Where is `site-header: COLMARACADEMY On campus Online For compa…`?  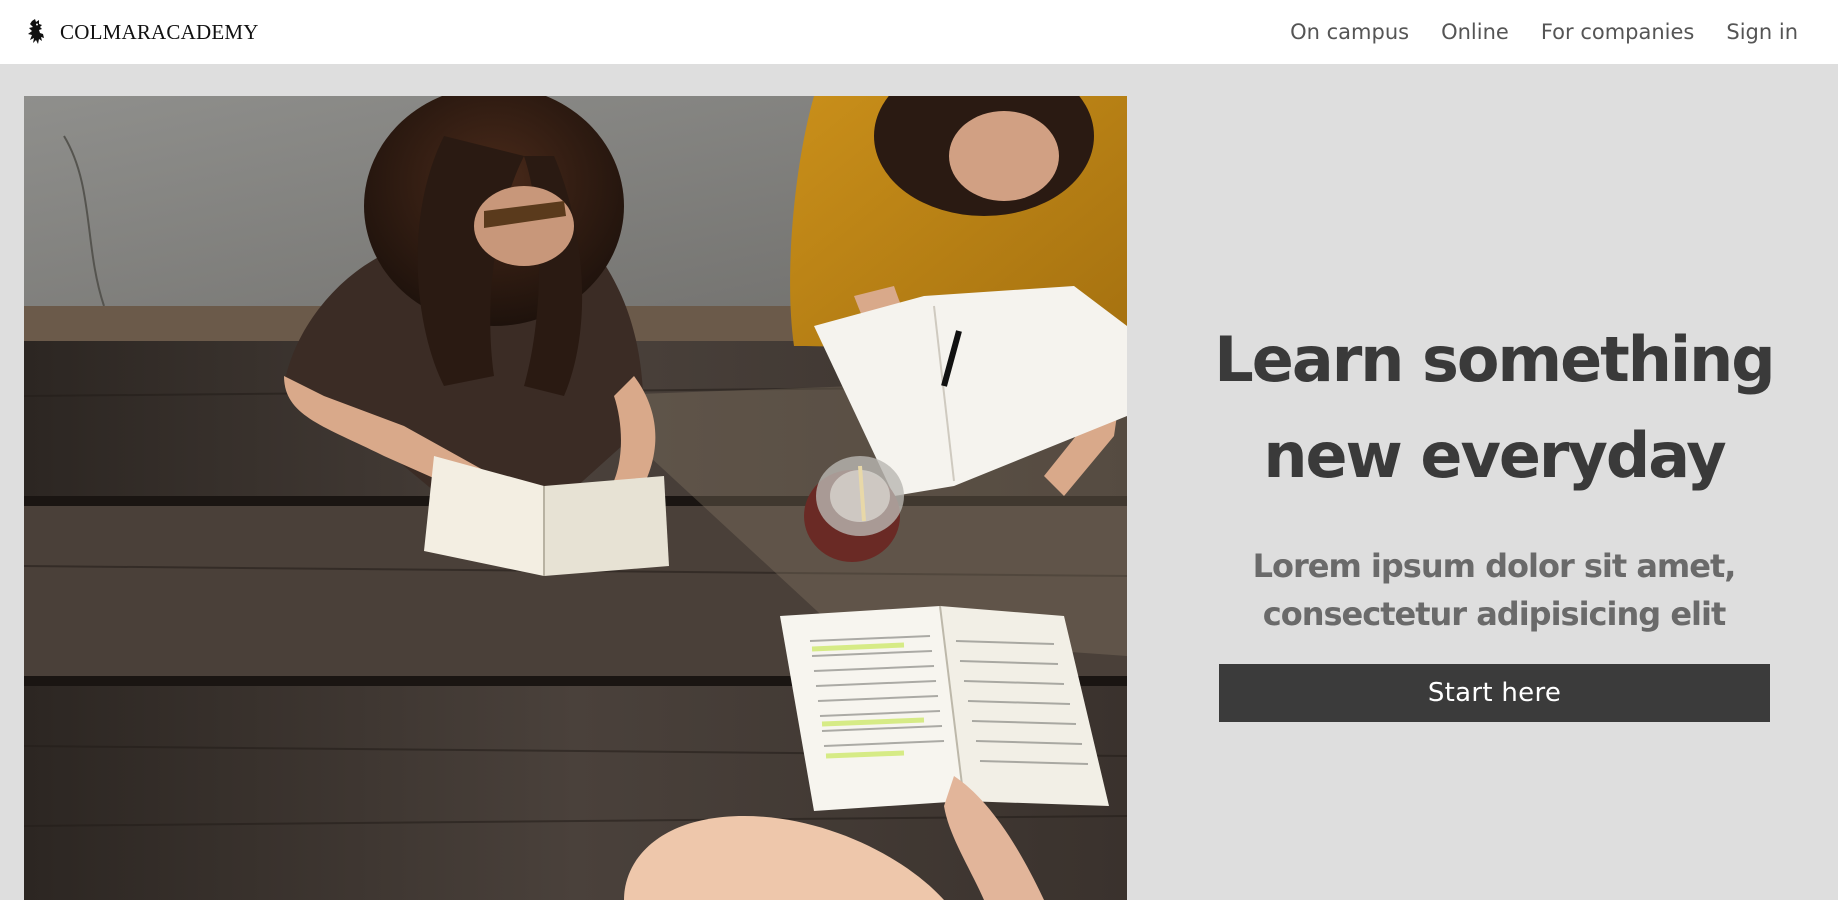
site-header: COLMARACADEMY On campus Online For compa… is located at coordinates (919, 32).